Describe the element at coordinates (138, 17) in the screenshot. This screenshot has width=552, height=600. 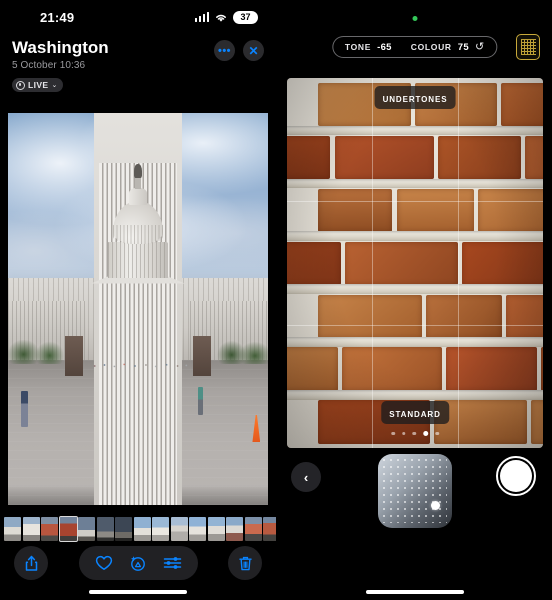
I see `status-bar: 21:49 37` at that location.